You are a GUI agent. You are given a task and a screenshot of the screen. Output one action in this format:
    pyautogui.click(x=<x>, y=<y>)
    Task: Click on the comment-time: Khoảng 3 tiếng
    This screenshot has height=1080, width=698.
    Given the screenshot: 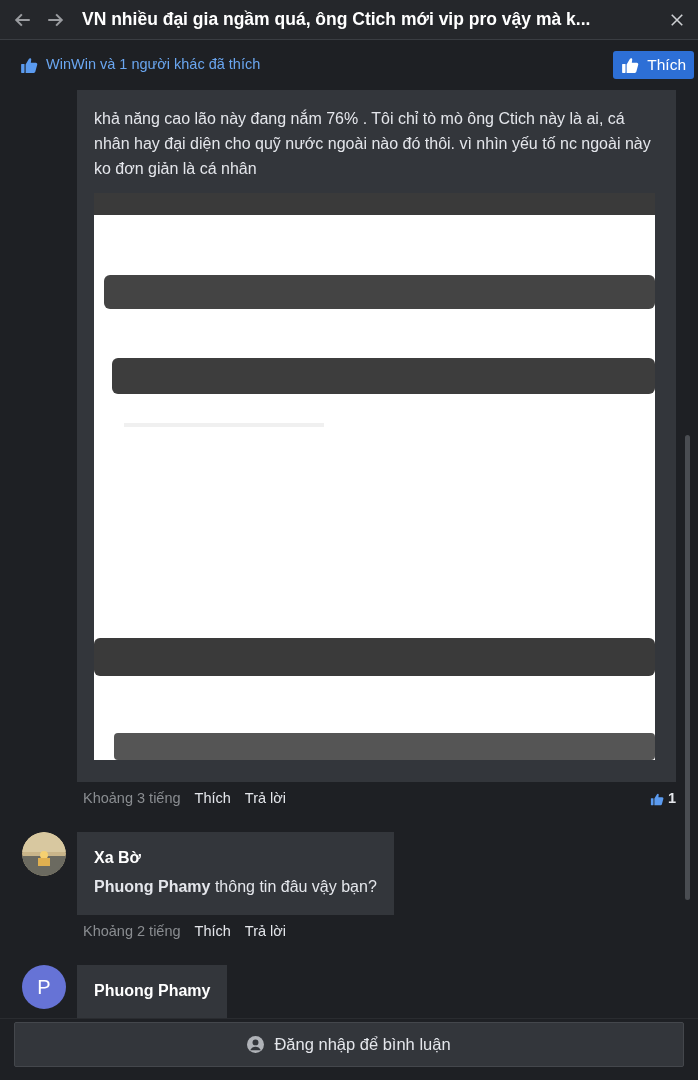 What is the action you would take?
    pyautogui.click(x=132, y=799)
    